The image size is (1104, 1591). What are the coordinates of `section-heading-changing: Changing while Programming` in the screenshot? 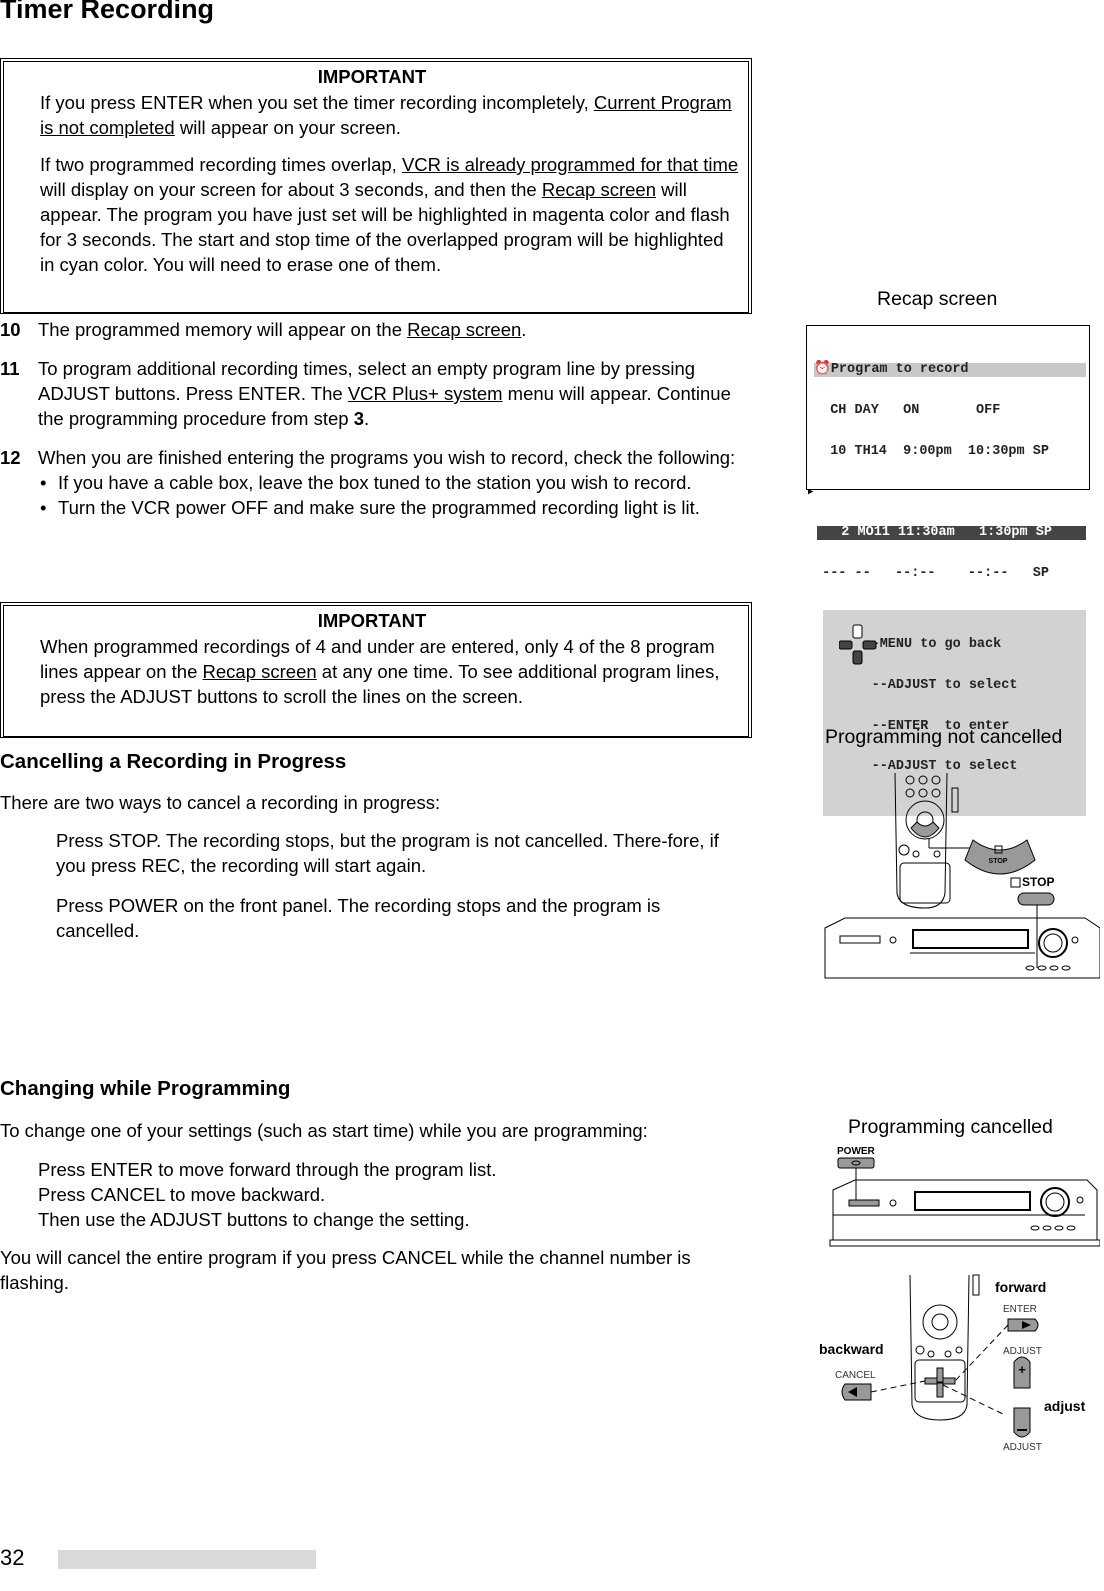 It's located at (145, 1088).